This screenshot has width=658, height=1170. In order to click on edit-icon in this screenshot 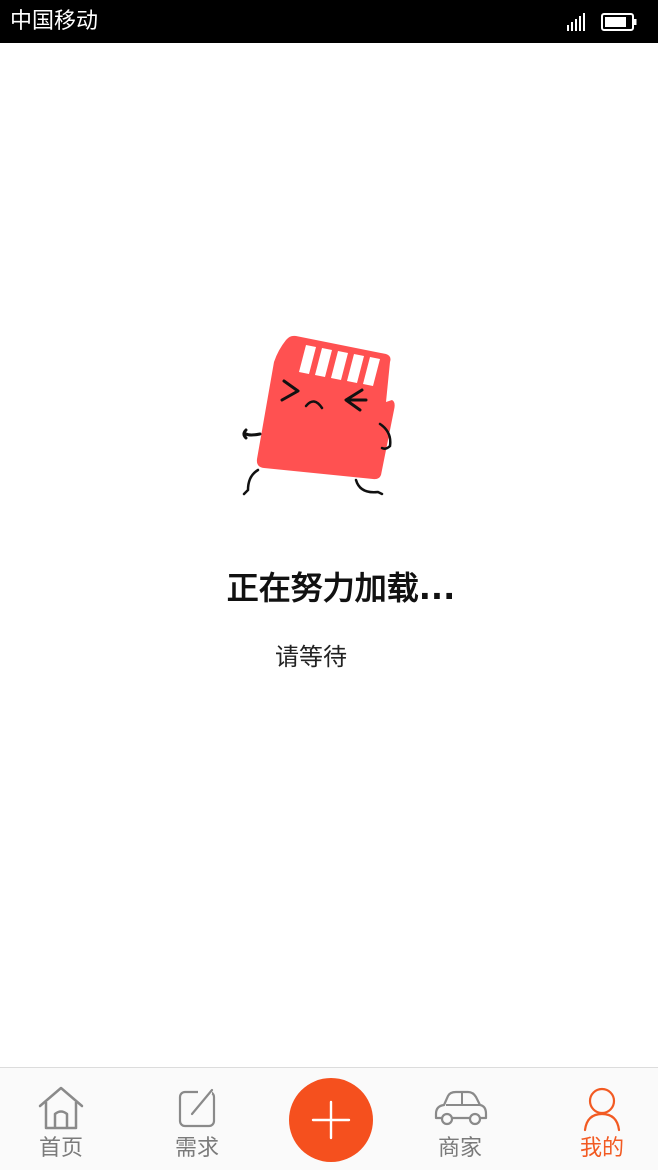, I will do `click(197, 1107)`.